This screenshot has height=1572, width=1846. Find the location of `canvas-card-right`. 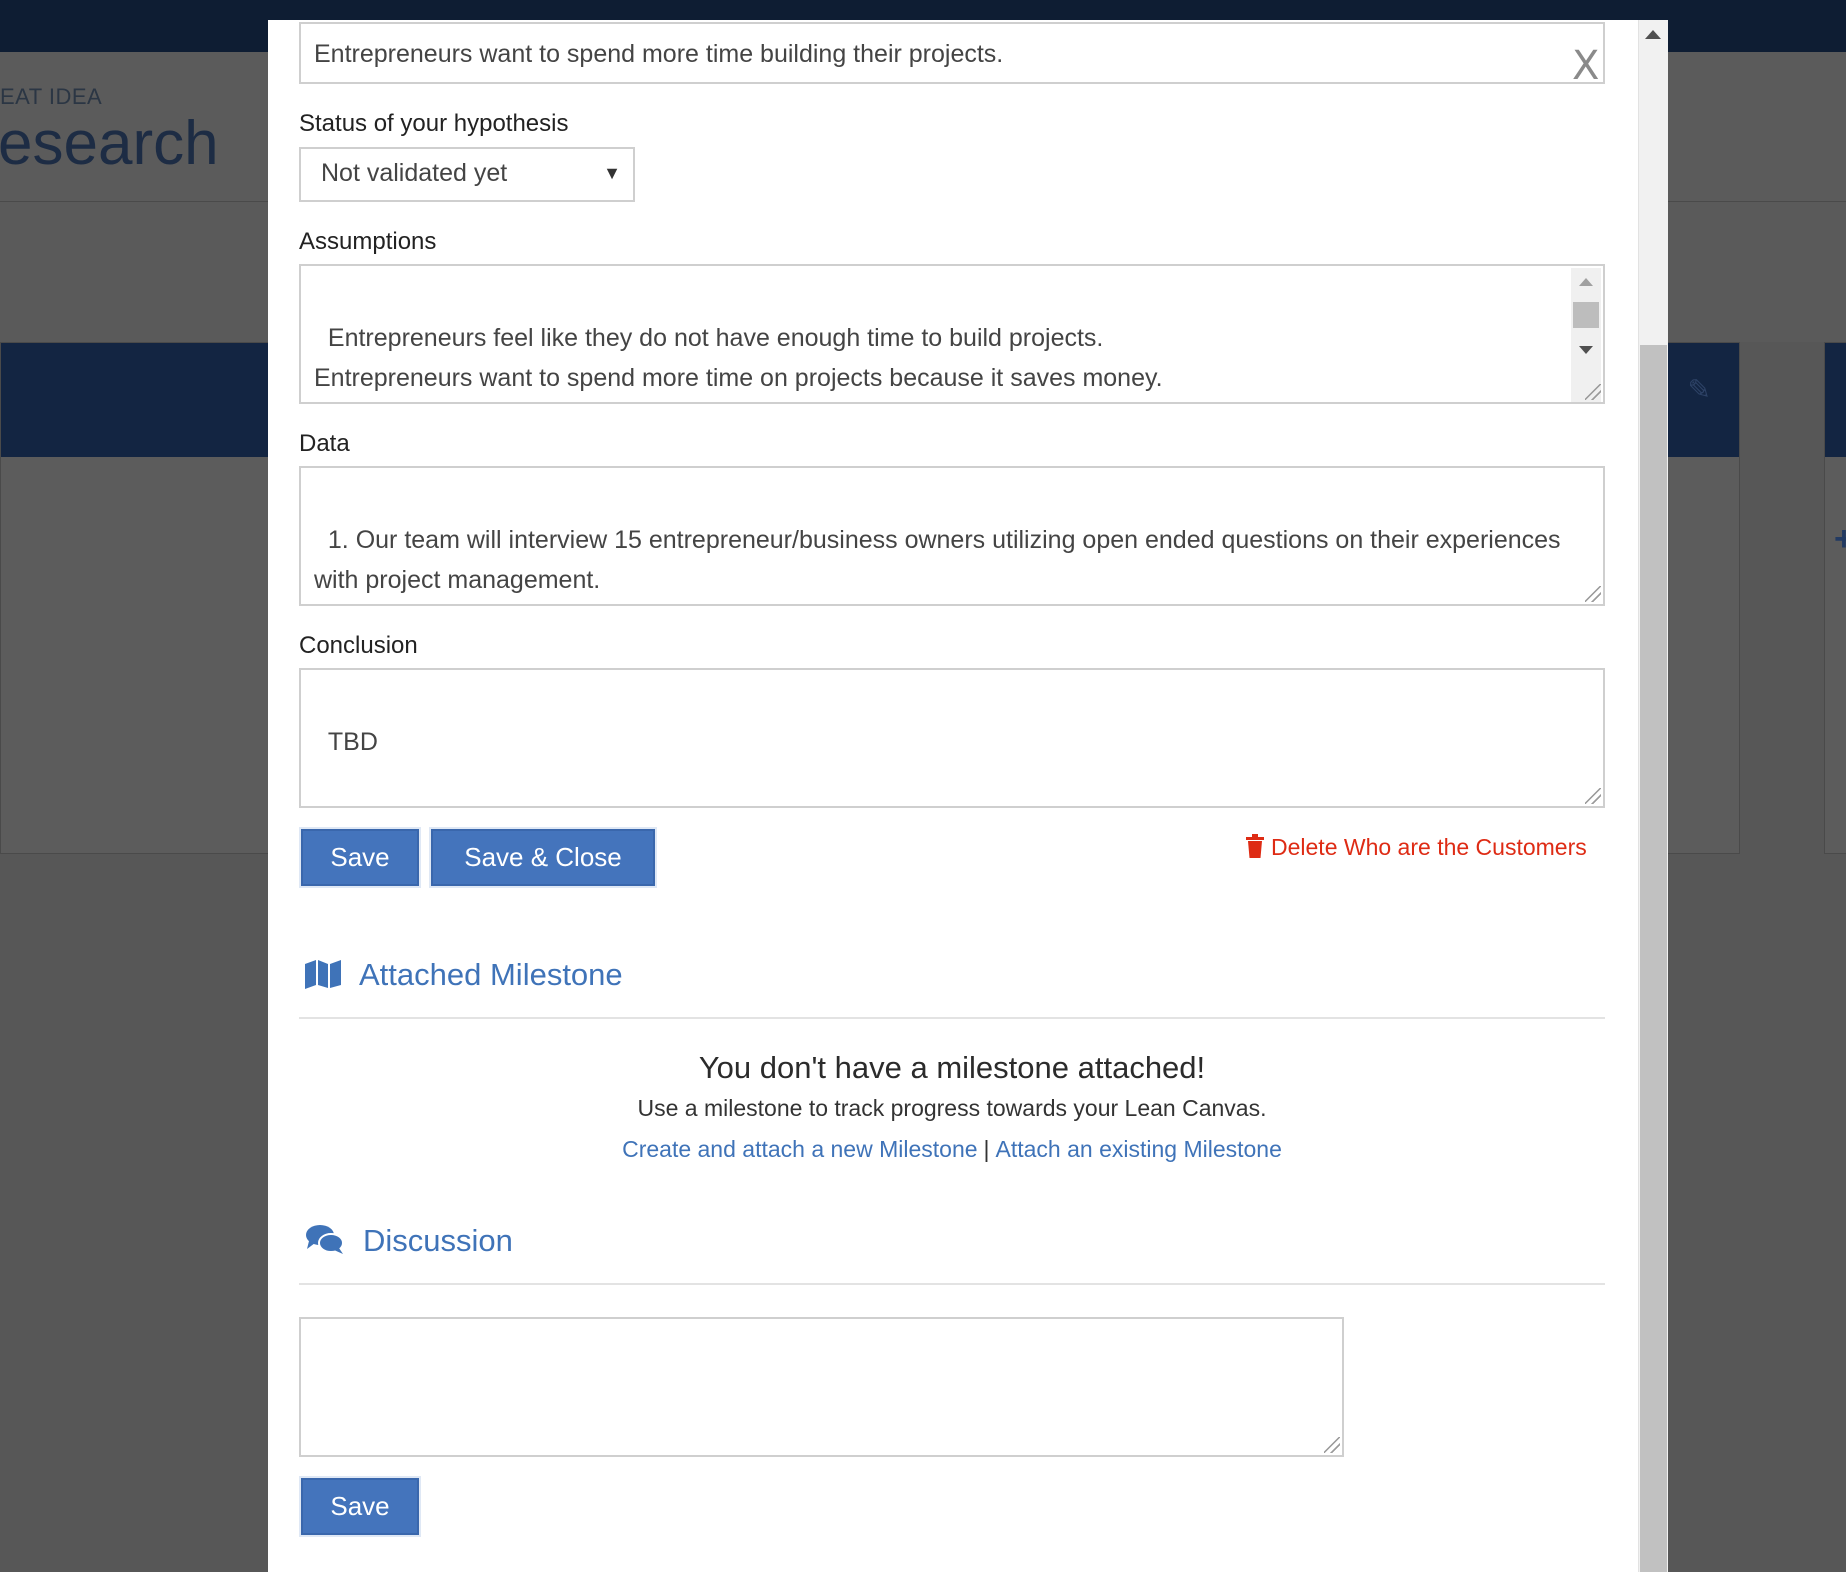

canvas-card-right is located at coordinates (1835, 598).